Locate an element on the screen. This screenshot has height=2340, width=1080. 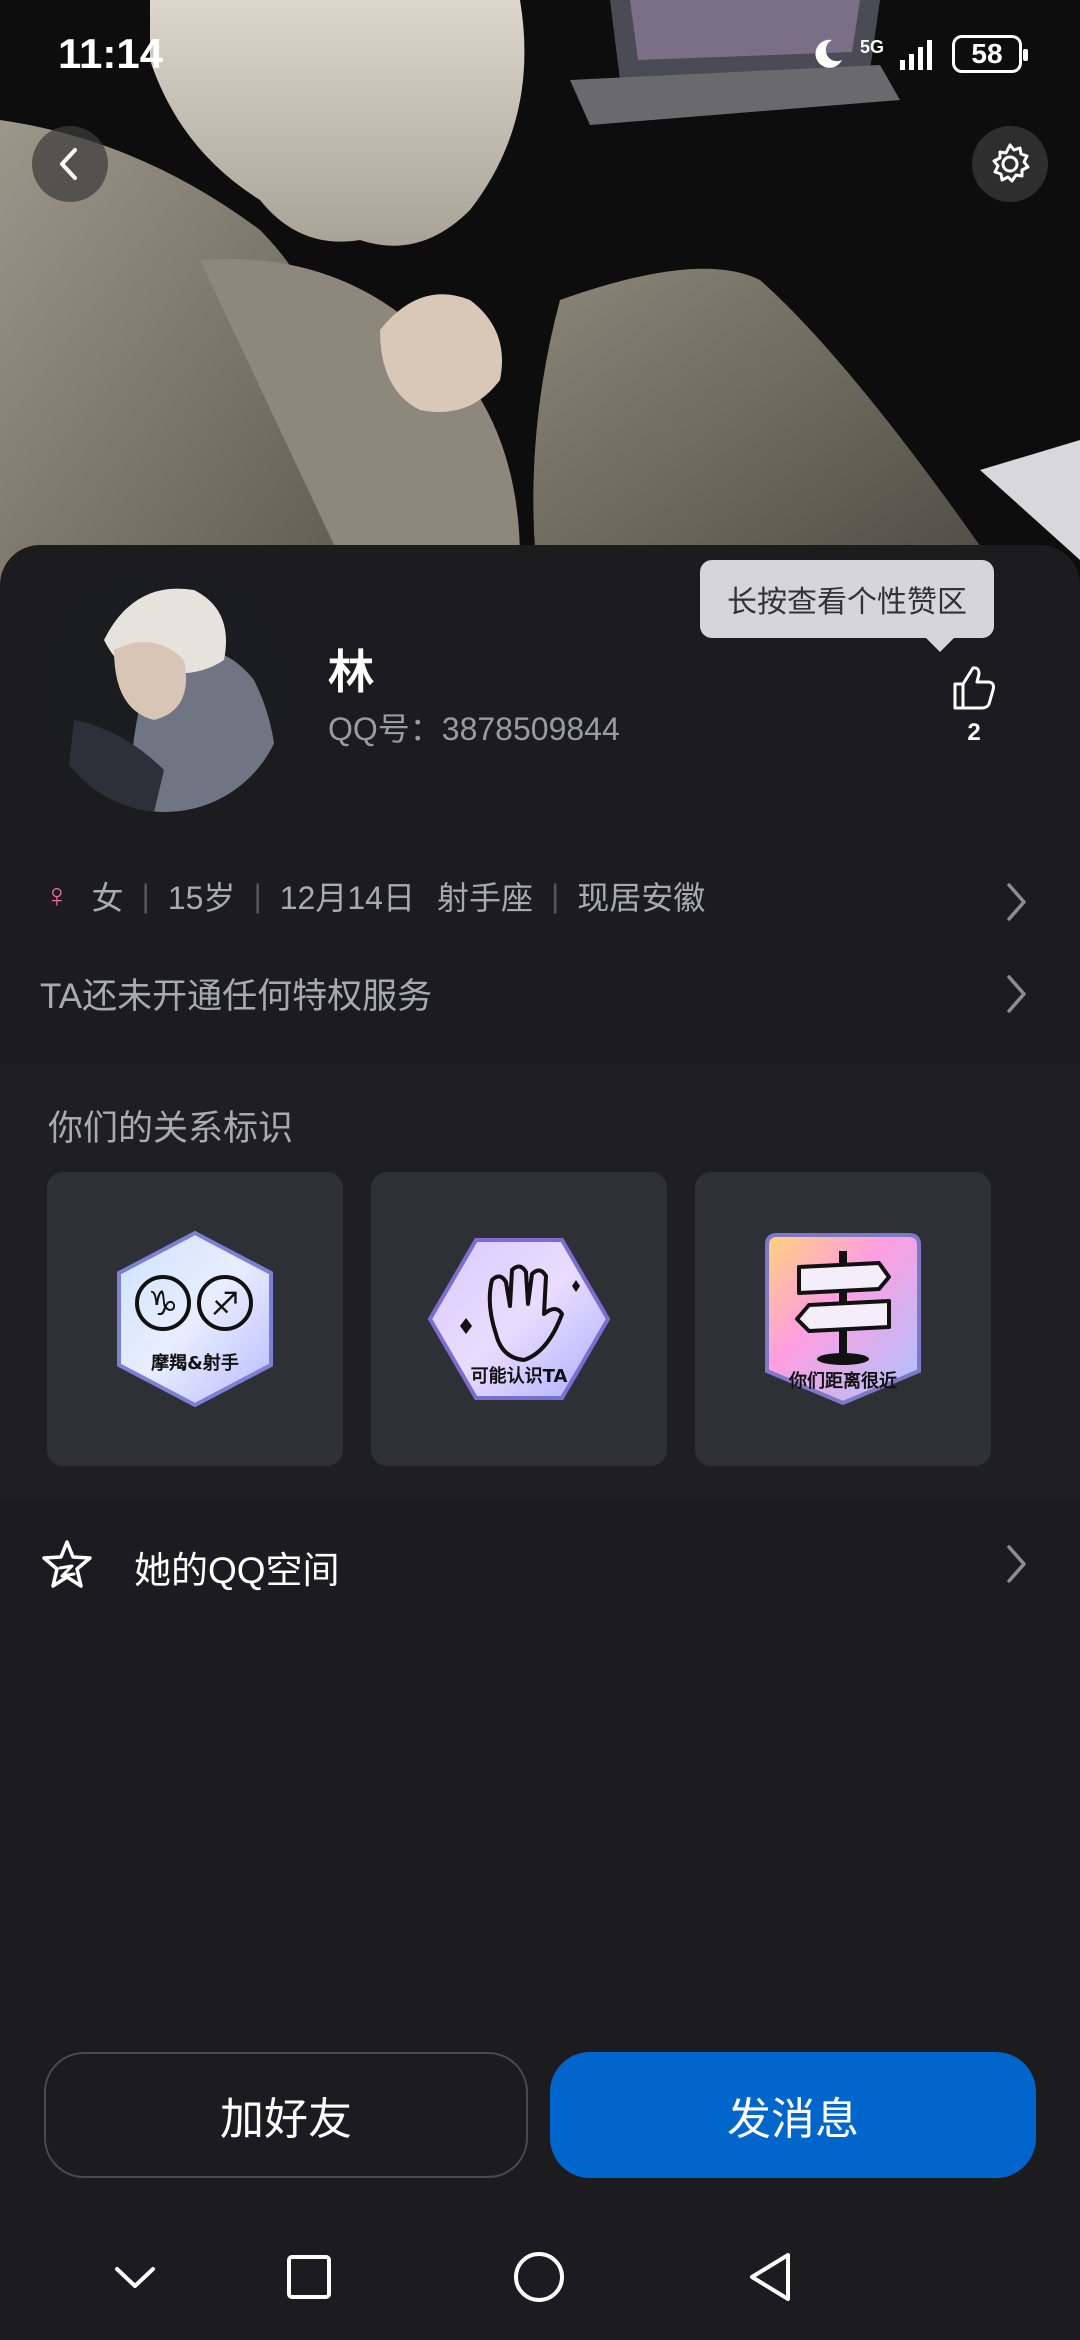
nav-back-button is located at coordinates (769, 2277).